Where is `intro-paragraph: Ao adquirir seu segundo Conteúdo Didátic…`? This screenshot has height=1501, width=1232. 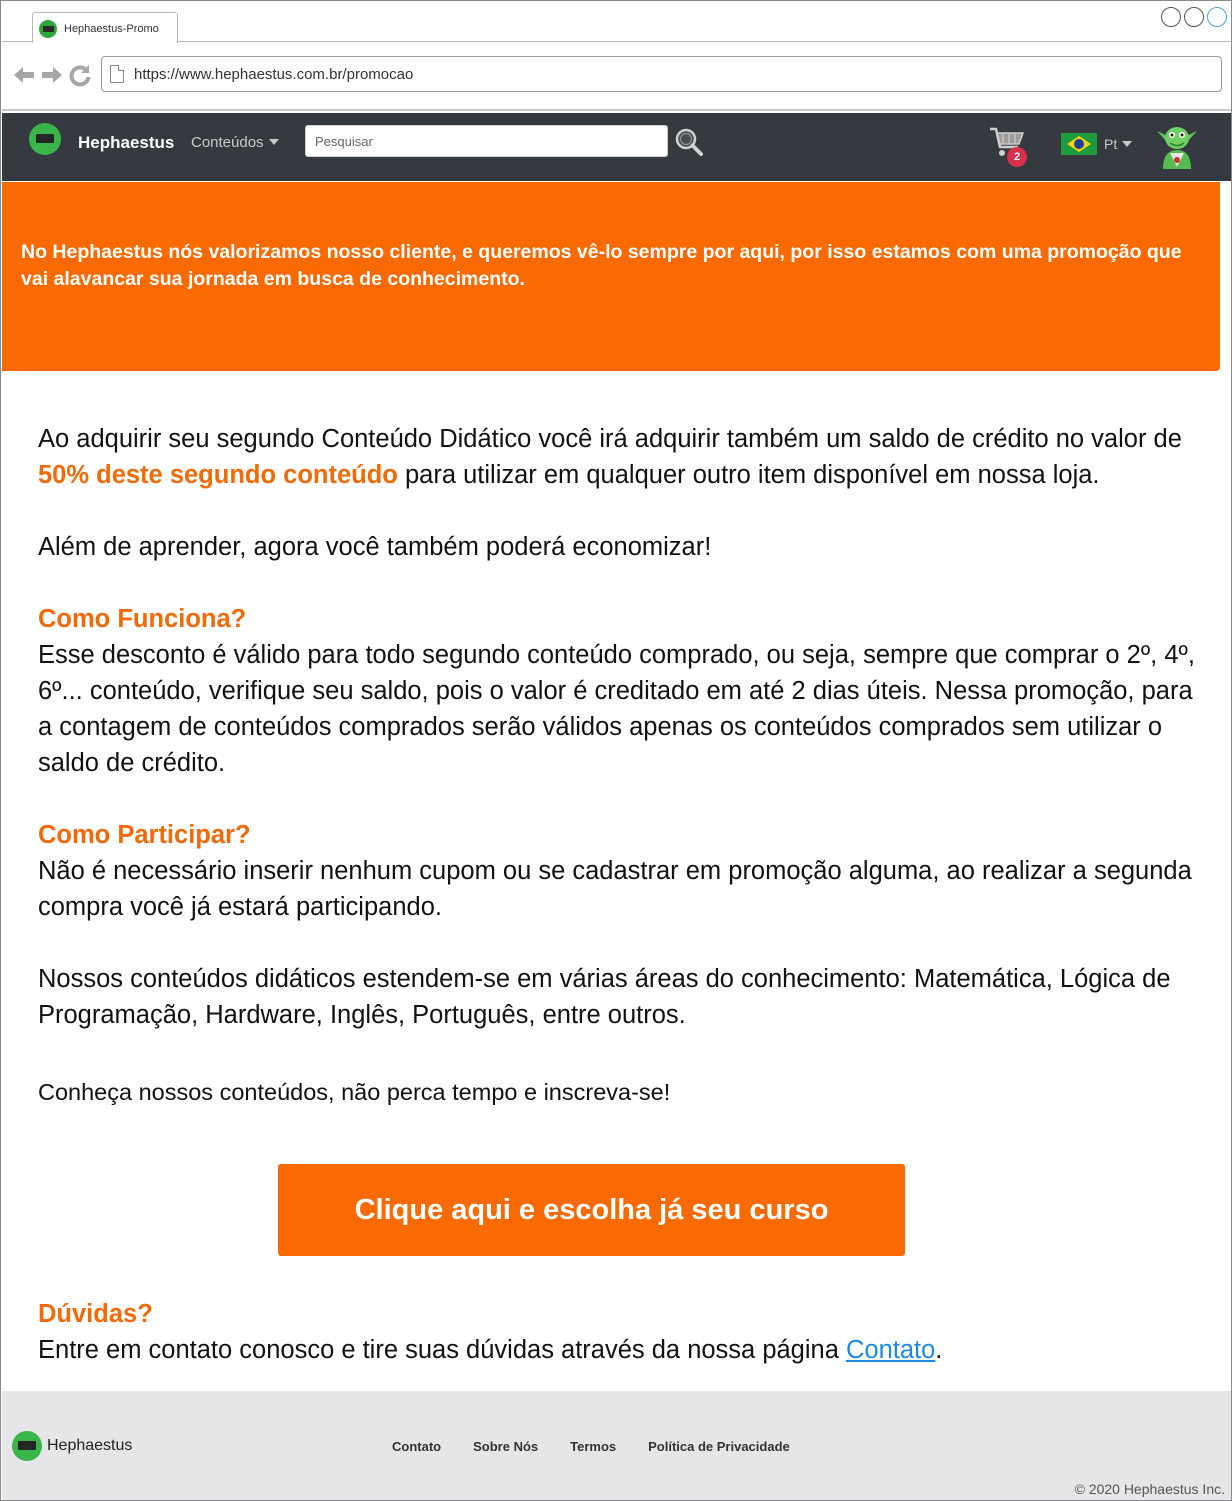
intro-paragraph: Ao adquirir seu segundo Conteúdo Didátic… is located at coordinates (623, 457).